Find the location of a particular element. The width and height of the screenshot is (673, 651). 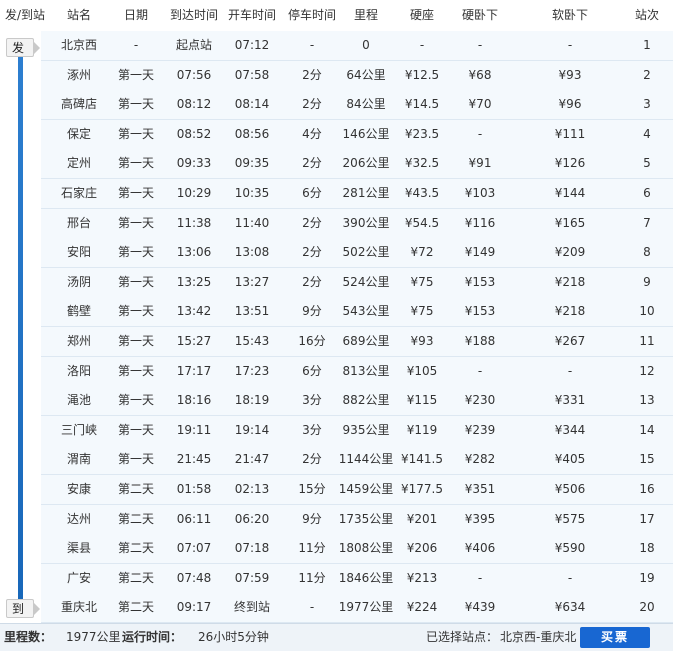

arrival-time-cell: 17:17 is located at coordinates (194, 370).